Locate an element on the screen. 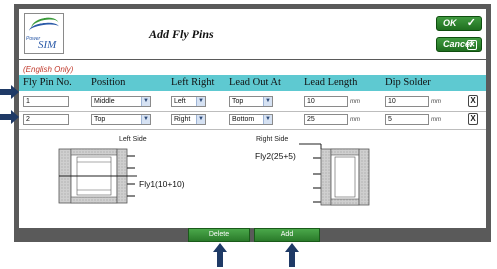 This screenshot has height=269, width=497. delete-row-1-button: X is located at coordinates (473, 101).